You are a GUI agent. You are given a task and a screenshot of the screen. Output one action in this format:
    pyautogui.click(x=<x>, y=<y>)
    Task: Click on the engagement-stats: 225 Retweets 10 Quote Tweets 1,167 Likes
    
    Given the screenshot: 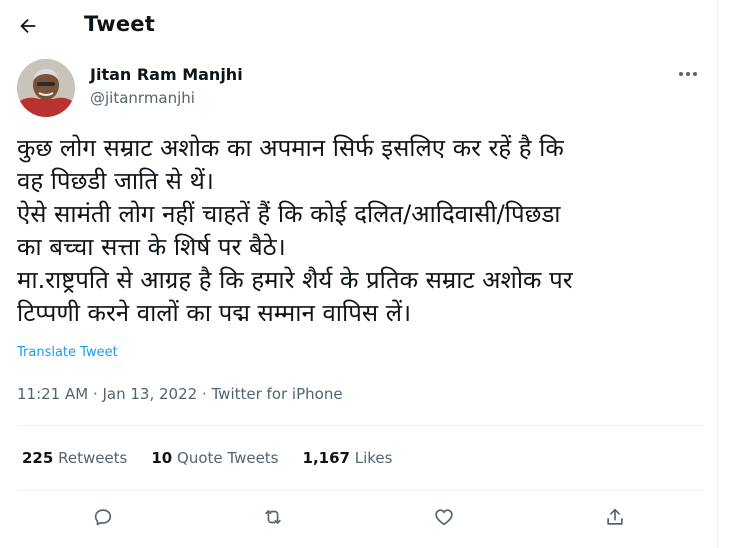 What is the action you would take?
    pyautogui.click(x=207, y=458)
    